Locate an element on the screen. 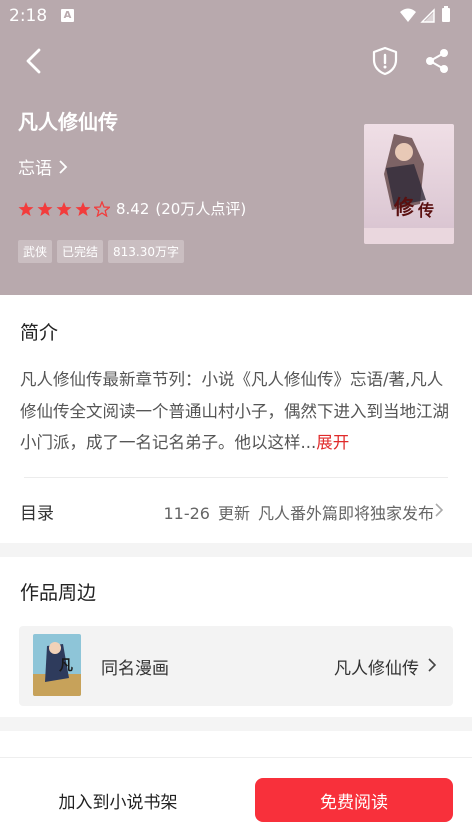 The image size is (472, 839). comic-cover-image: 凡 is located at coordinates (57, 665).